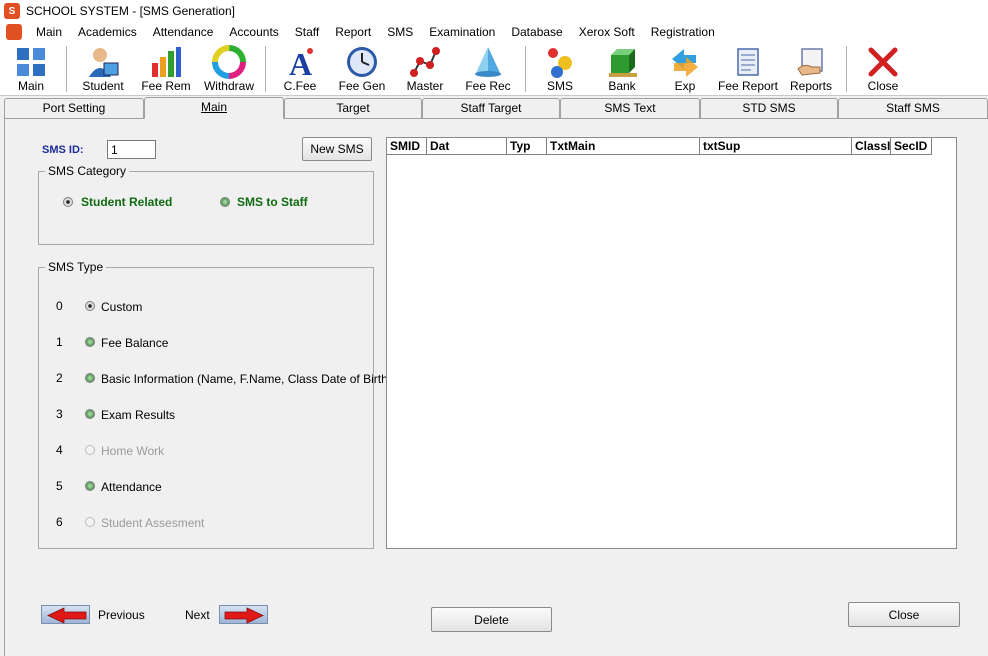  Describe the element at coordinates (871, 146) in the screenshot. I see `grid-column-header: ClassI` at that location.